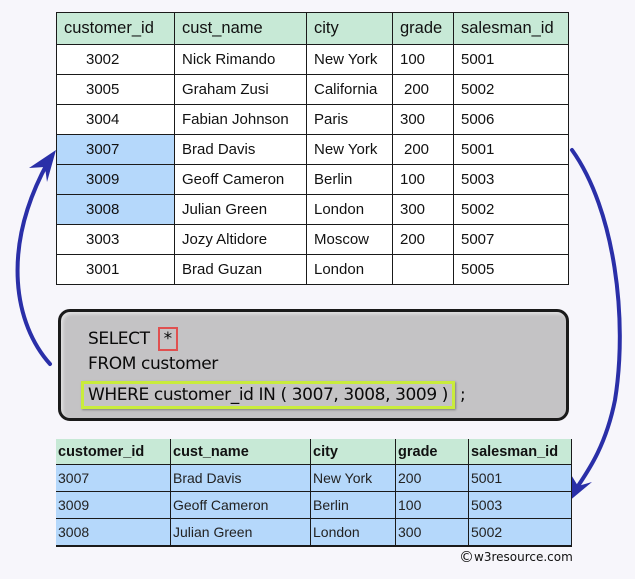 The width and height of the screenshot is (635, 579). Describe the element at coordinates (115, 149) in the screenshot. I see `source-cell-customer-id: 3007` at that location.